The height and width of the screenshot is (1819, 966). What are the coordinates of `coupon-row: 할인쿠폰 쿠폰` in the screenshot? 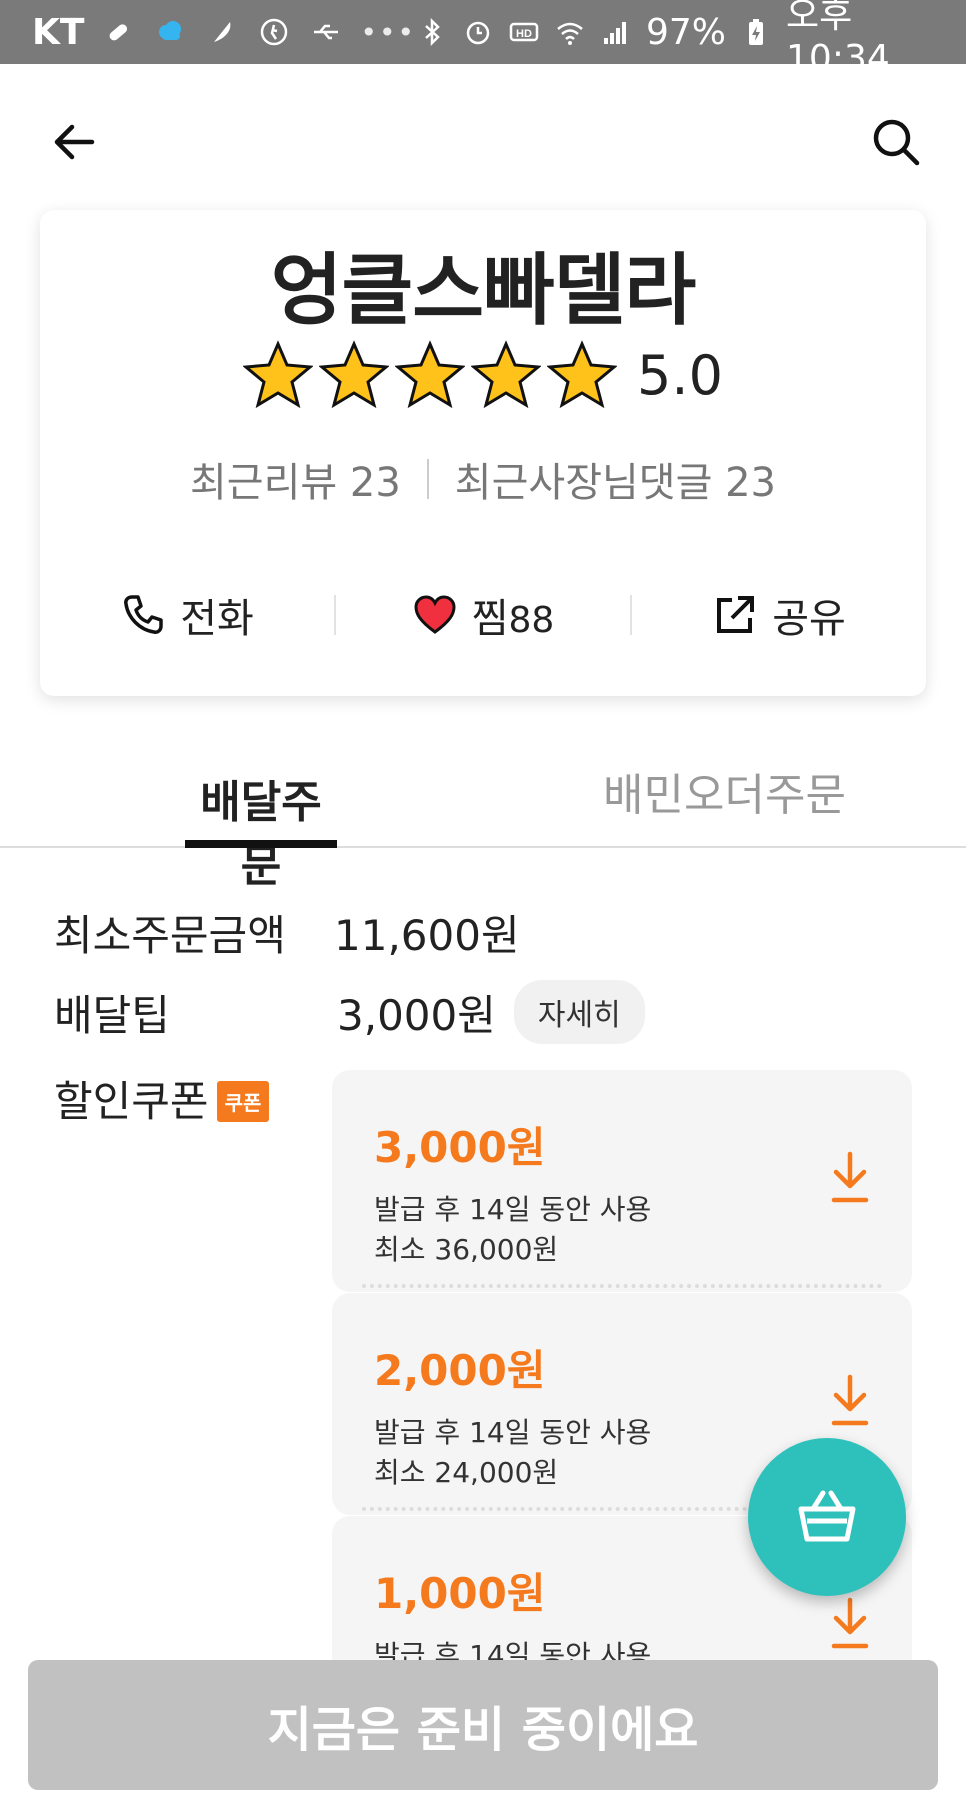 It's located at (162, 1098).